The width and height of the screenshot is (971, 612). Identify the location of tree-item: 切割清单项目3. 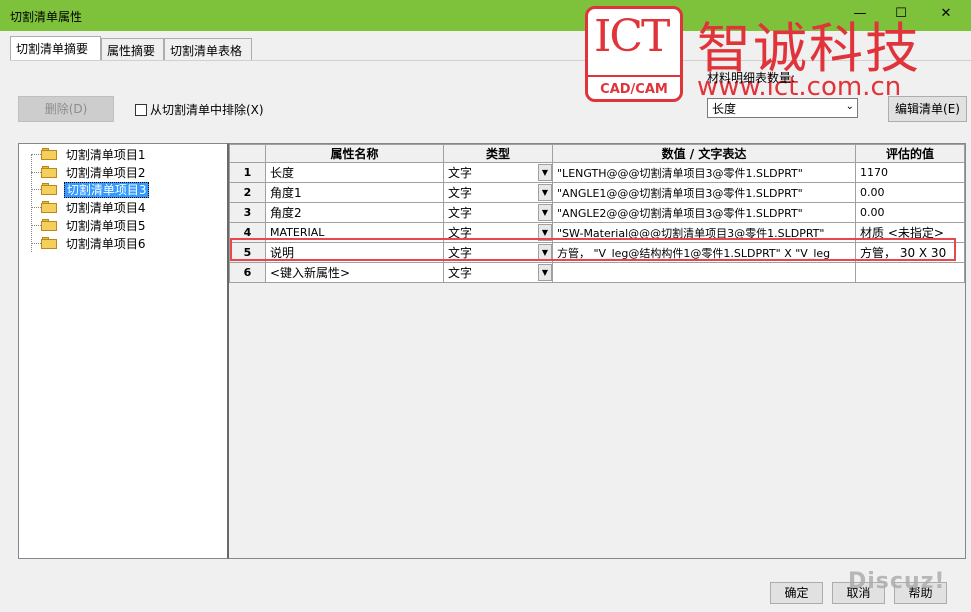
(90, 189).